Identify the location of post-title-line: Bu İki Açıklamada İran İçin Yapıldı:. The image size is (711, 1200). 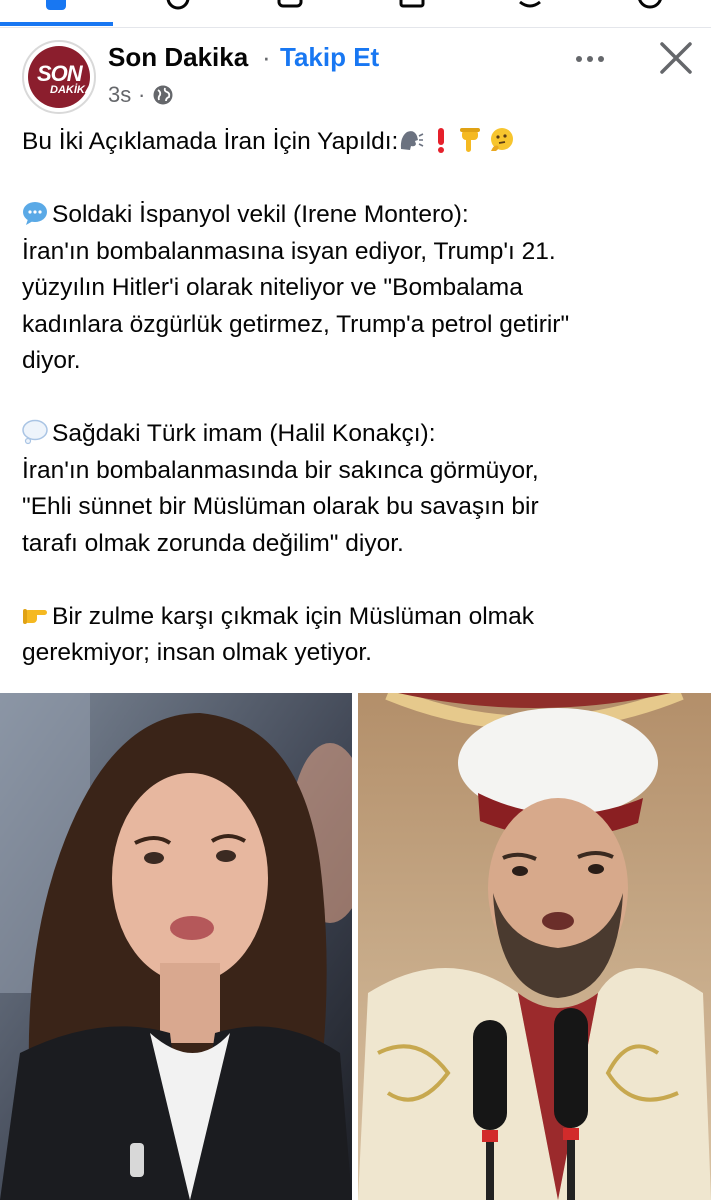
(357, 142).